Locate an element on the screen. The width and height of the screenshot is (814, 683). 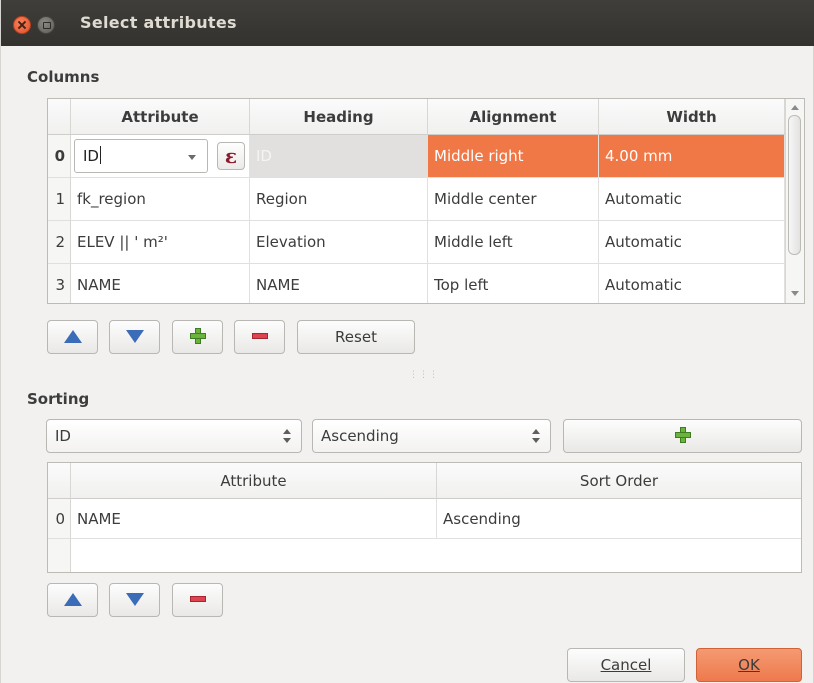
alignment-cell: Middle right is located at coordinates (513, 156).